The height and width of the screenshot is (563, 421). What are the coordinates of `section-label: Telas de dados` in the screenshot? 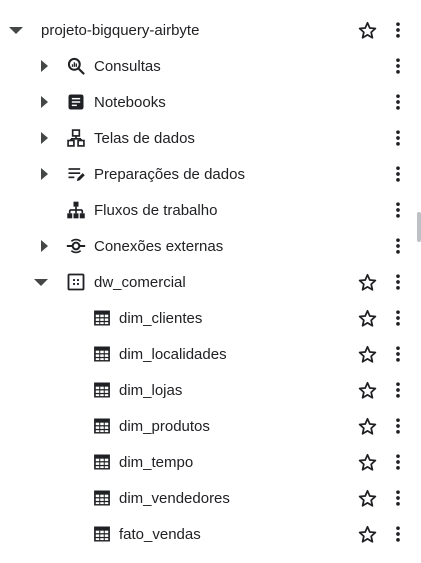 It's located at (144, 138).